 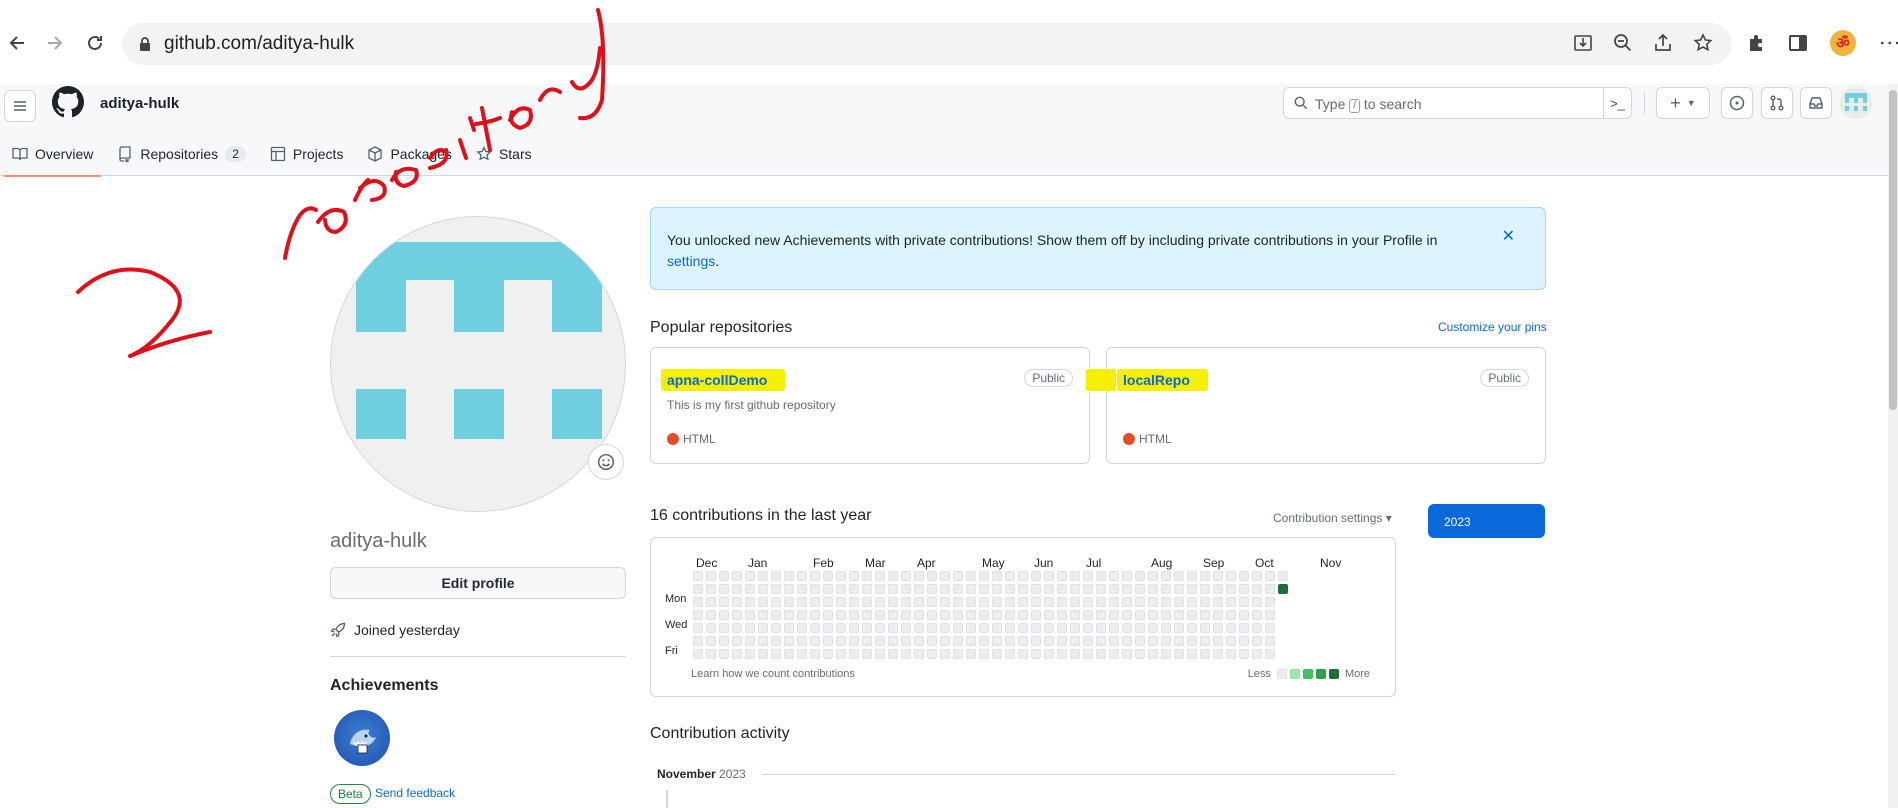 What do you see at coordinates (1162, 380) in the screenshot?
I see `repo-name-link: localRepo` at bounding box center [1162, 380].